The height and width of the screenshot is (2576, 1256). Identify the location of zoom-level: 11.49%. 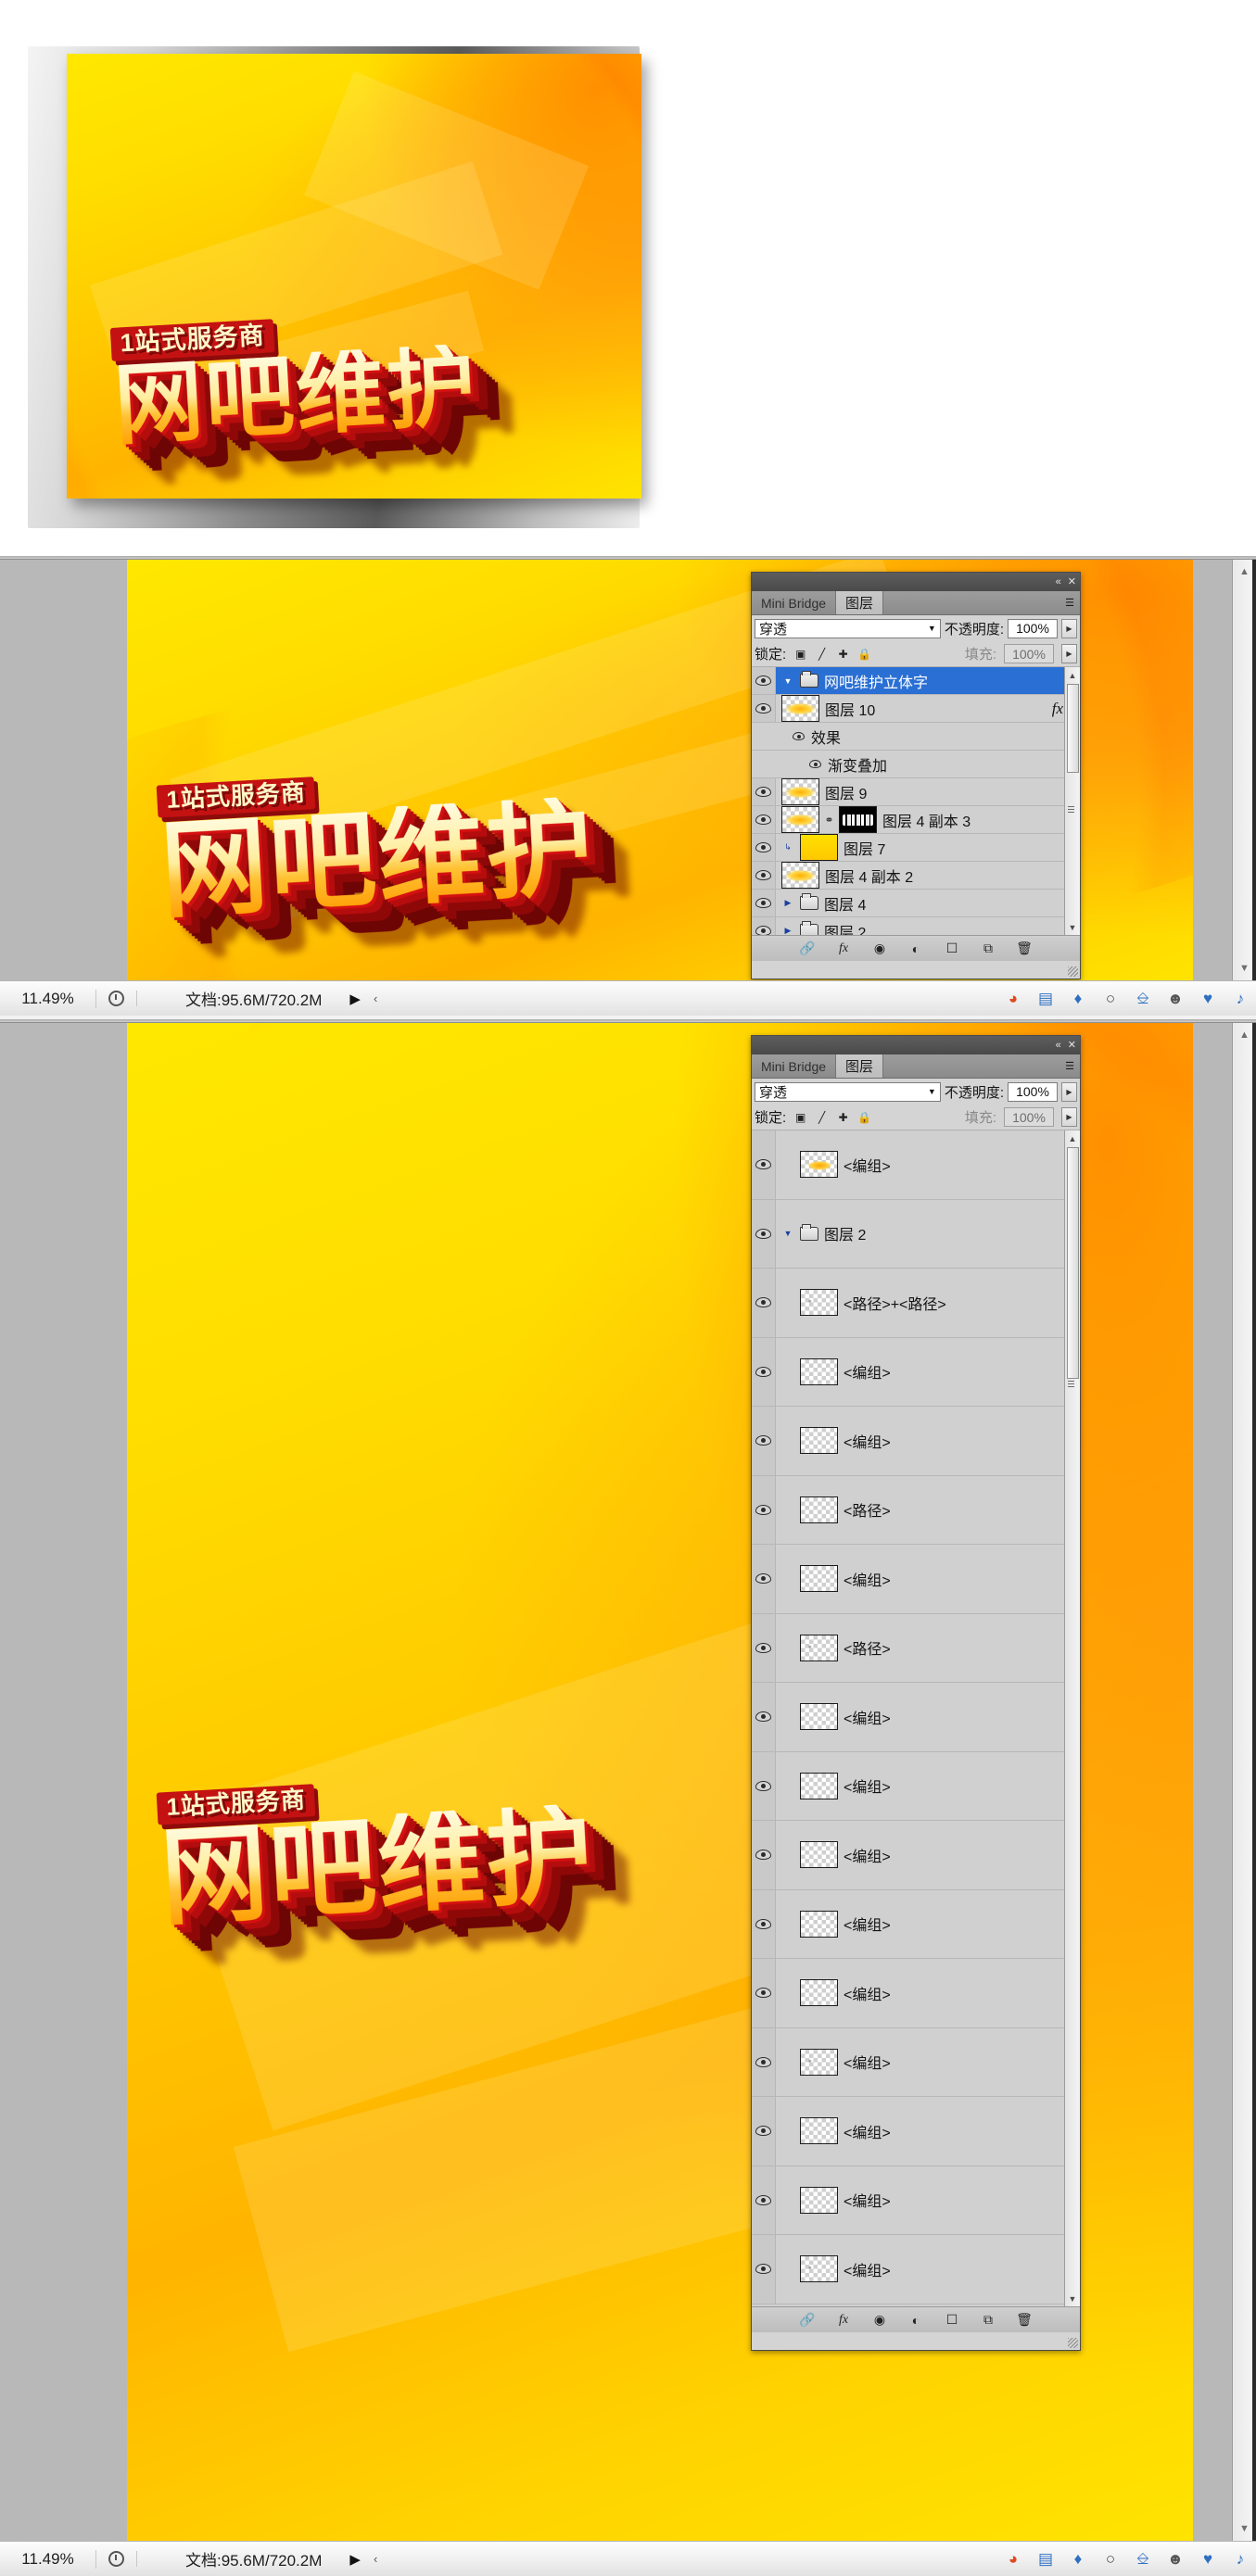
(48, 998).